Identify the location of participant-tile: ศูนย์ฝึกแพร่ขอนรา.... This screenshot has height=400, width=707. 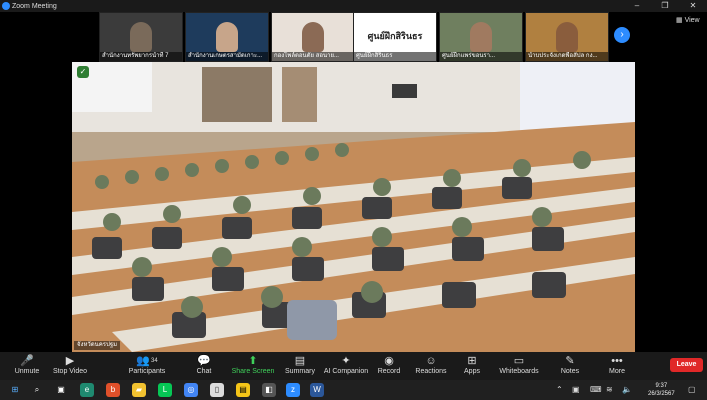
(481, 37).